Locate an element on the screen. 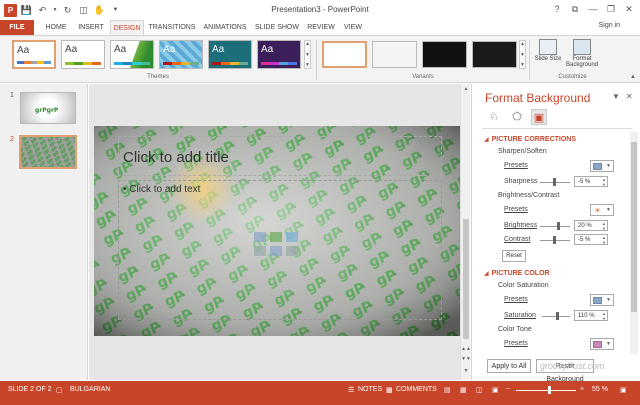 This screenshot has height=405, width=640. tab-design: DESIGN is located at coordinates (127, 27).